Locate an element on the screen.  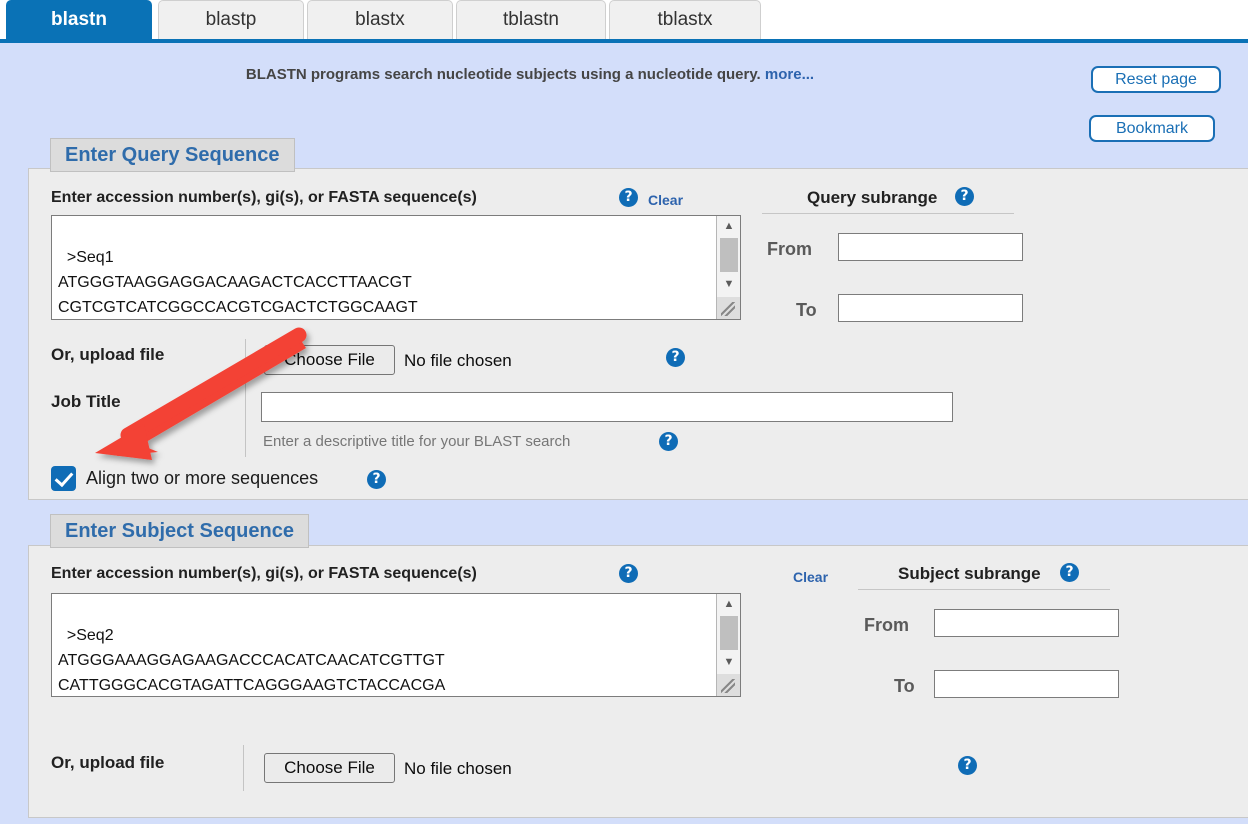
tab-blastn: blastn is located at coordinates (79, 19).